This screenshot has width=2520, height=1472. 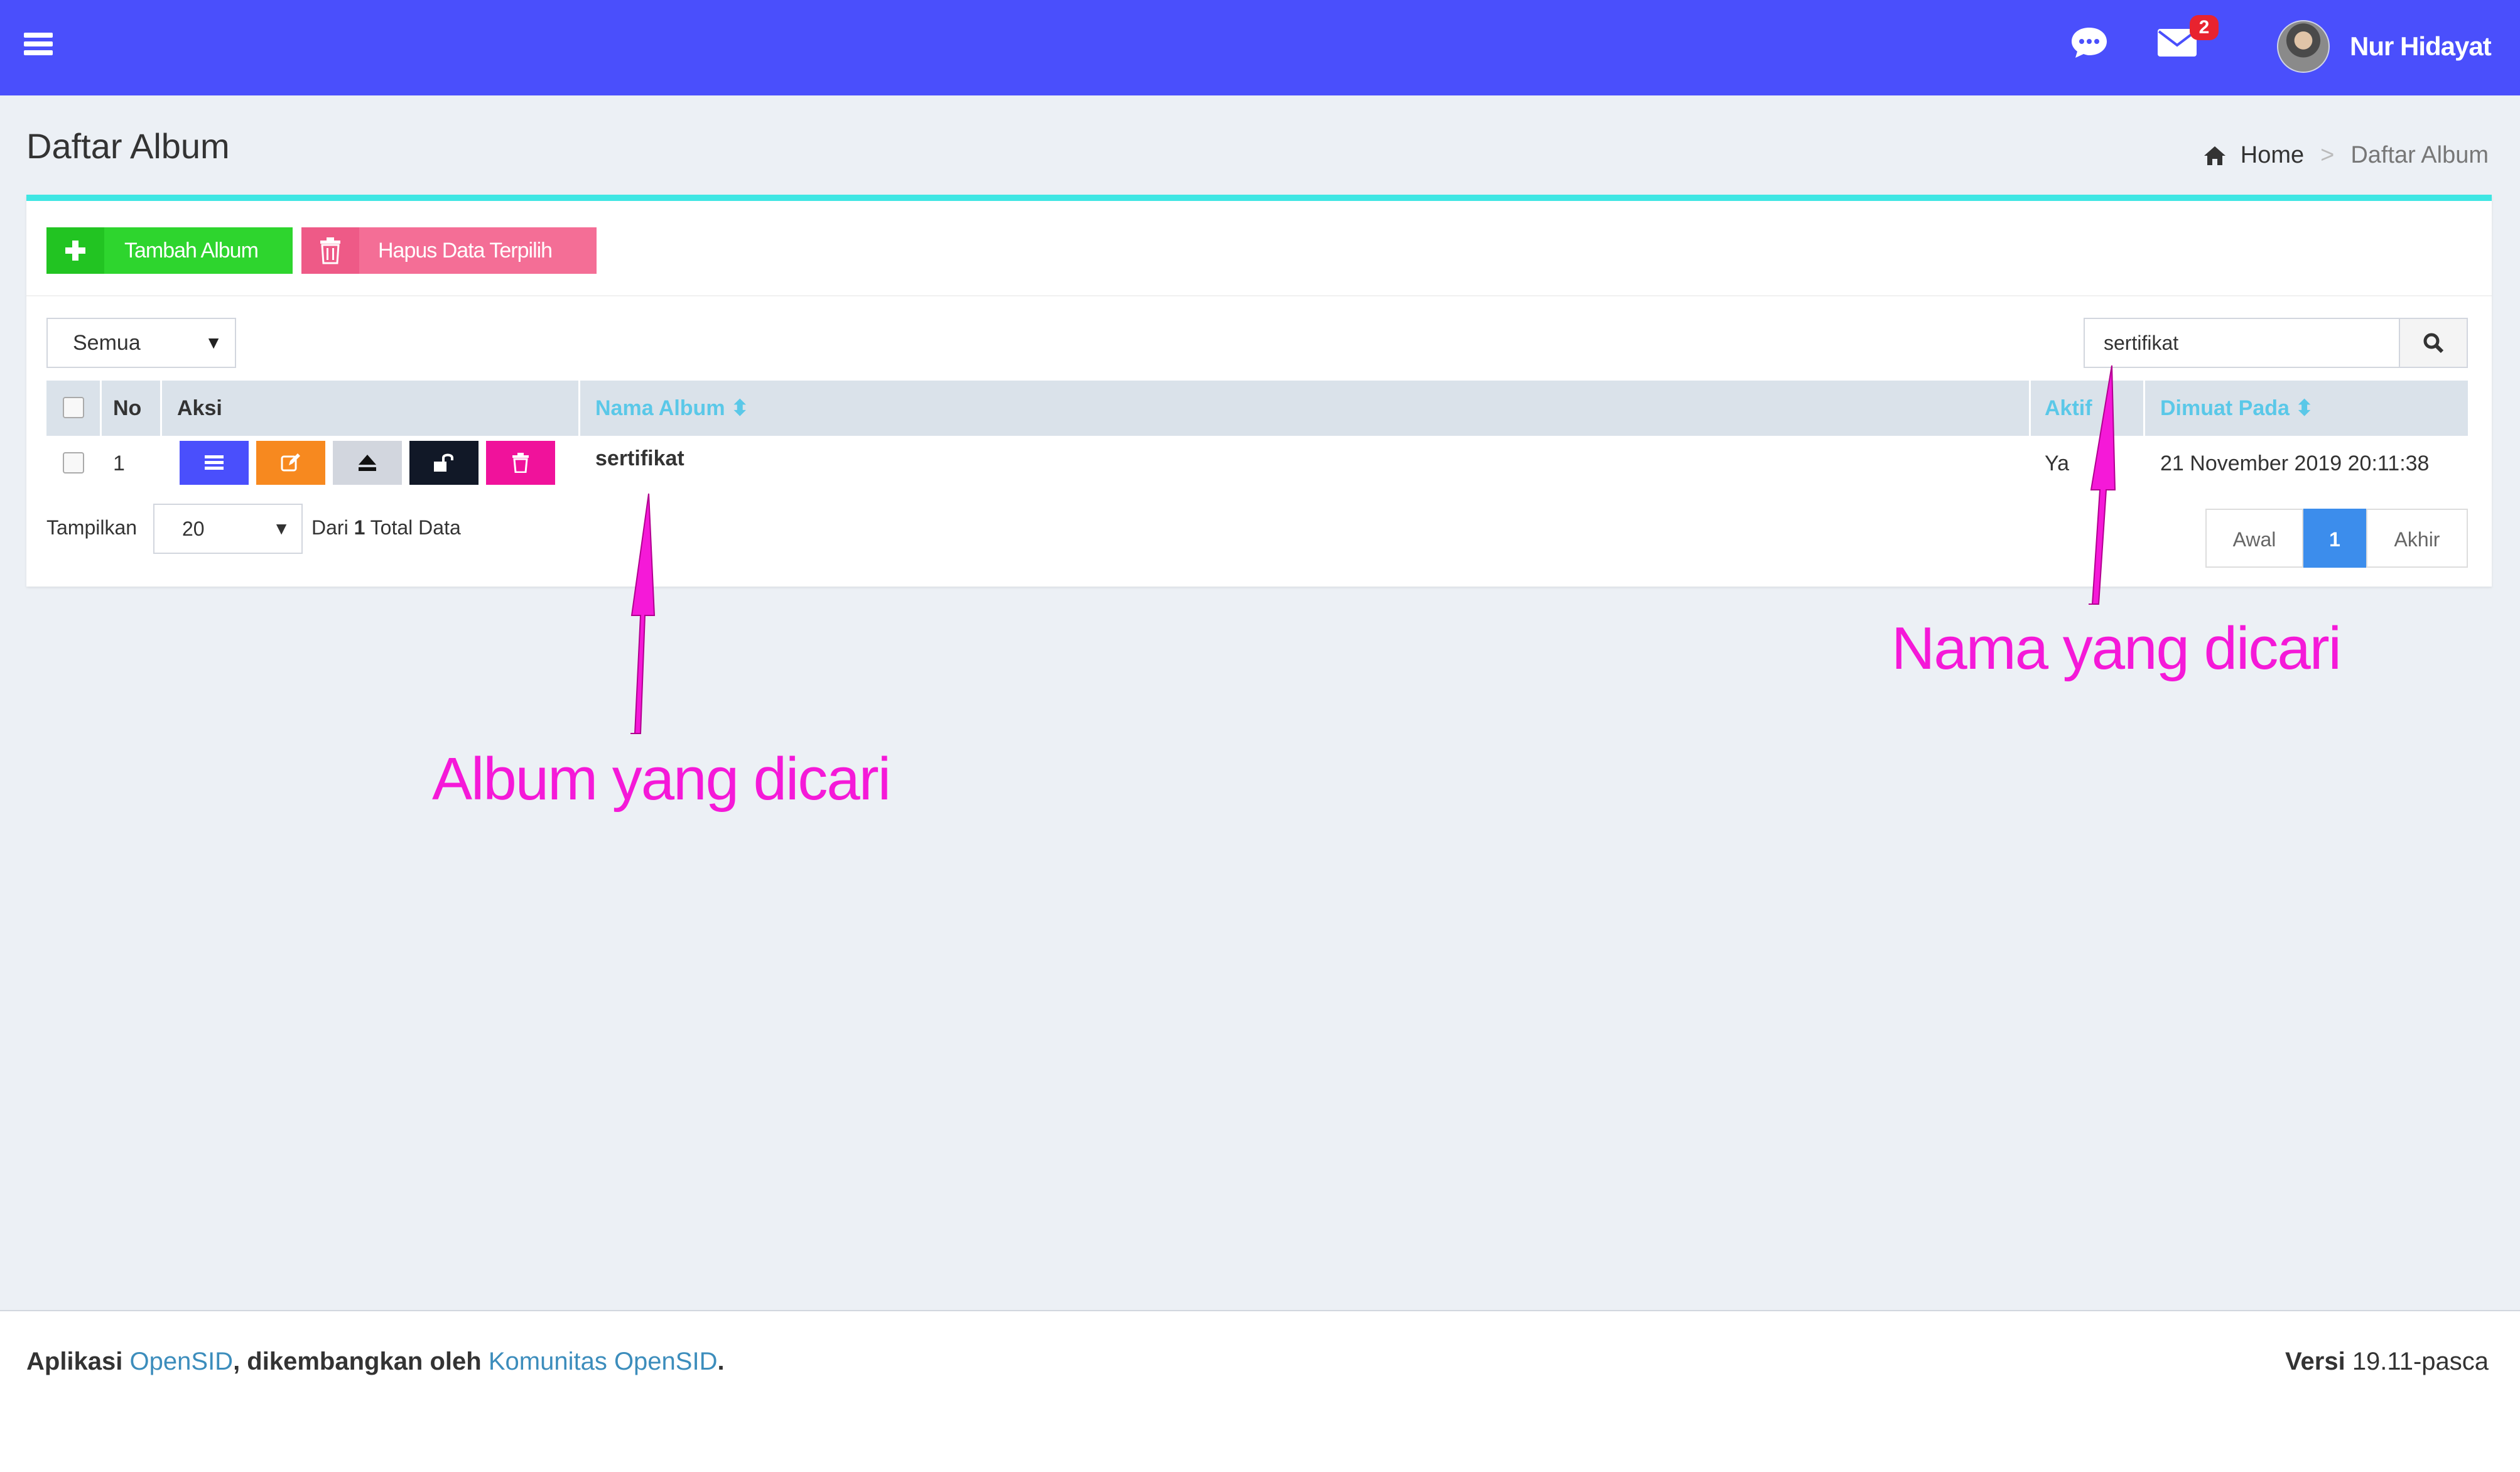 What do you see at coordinates (2315, 1362) in the screenshot?
I see `version-label: Versi` at bounding box center [2315, 1362].